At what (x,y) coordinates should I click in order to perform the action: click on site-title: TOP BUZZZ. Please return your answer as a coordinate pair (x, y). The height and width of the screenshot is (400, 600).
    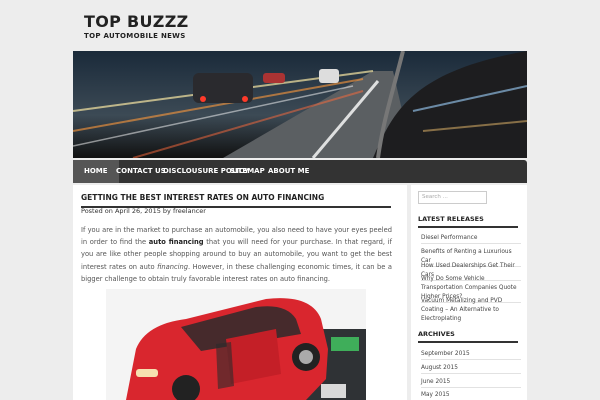
    Looking at the image, I should click on (136, 21).